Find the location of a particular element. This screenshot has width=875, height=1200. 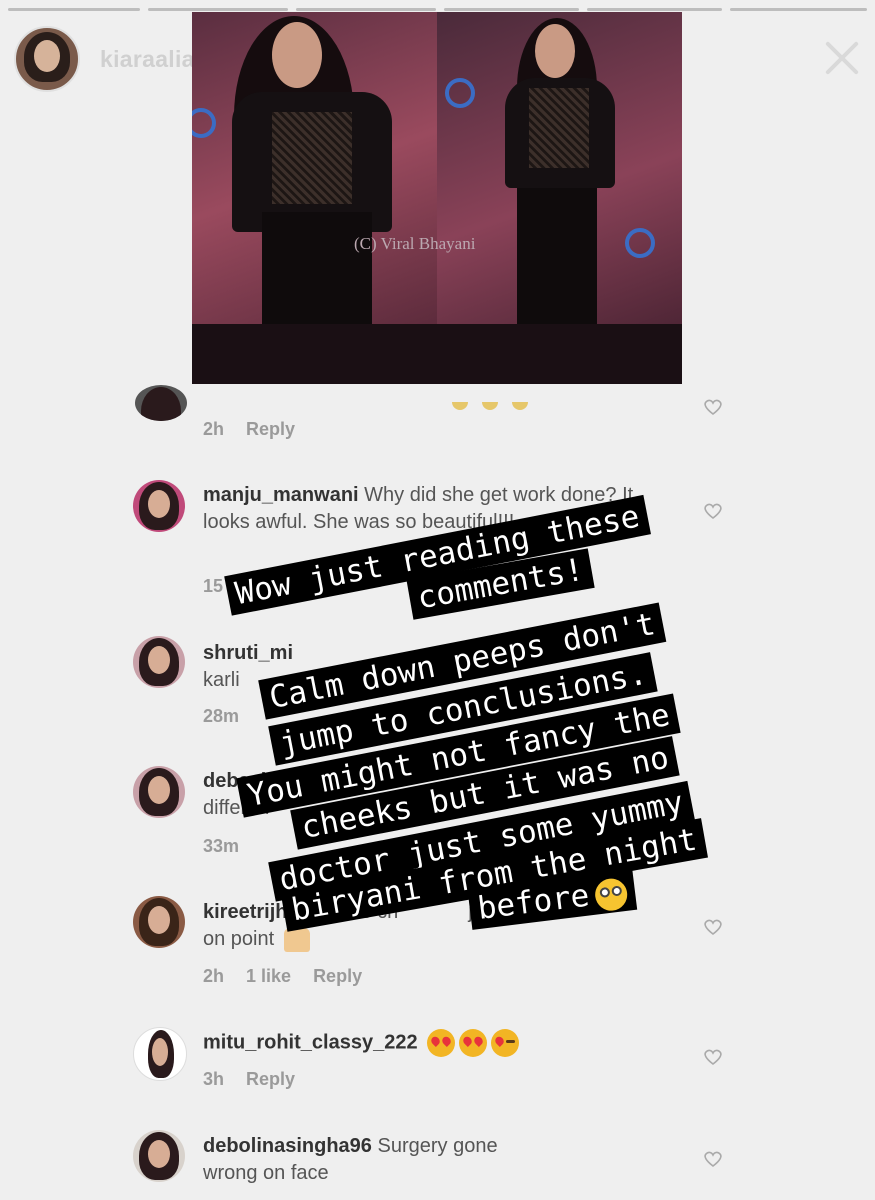

comment-time: 33m is located at coordinates (221, 846).